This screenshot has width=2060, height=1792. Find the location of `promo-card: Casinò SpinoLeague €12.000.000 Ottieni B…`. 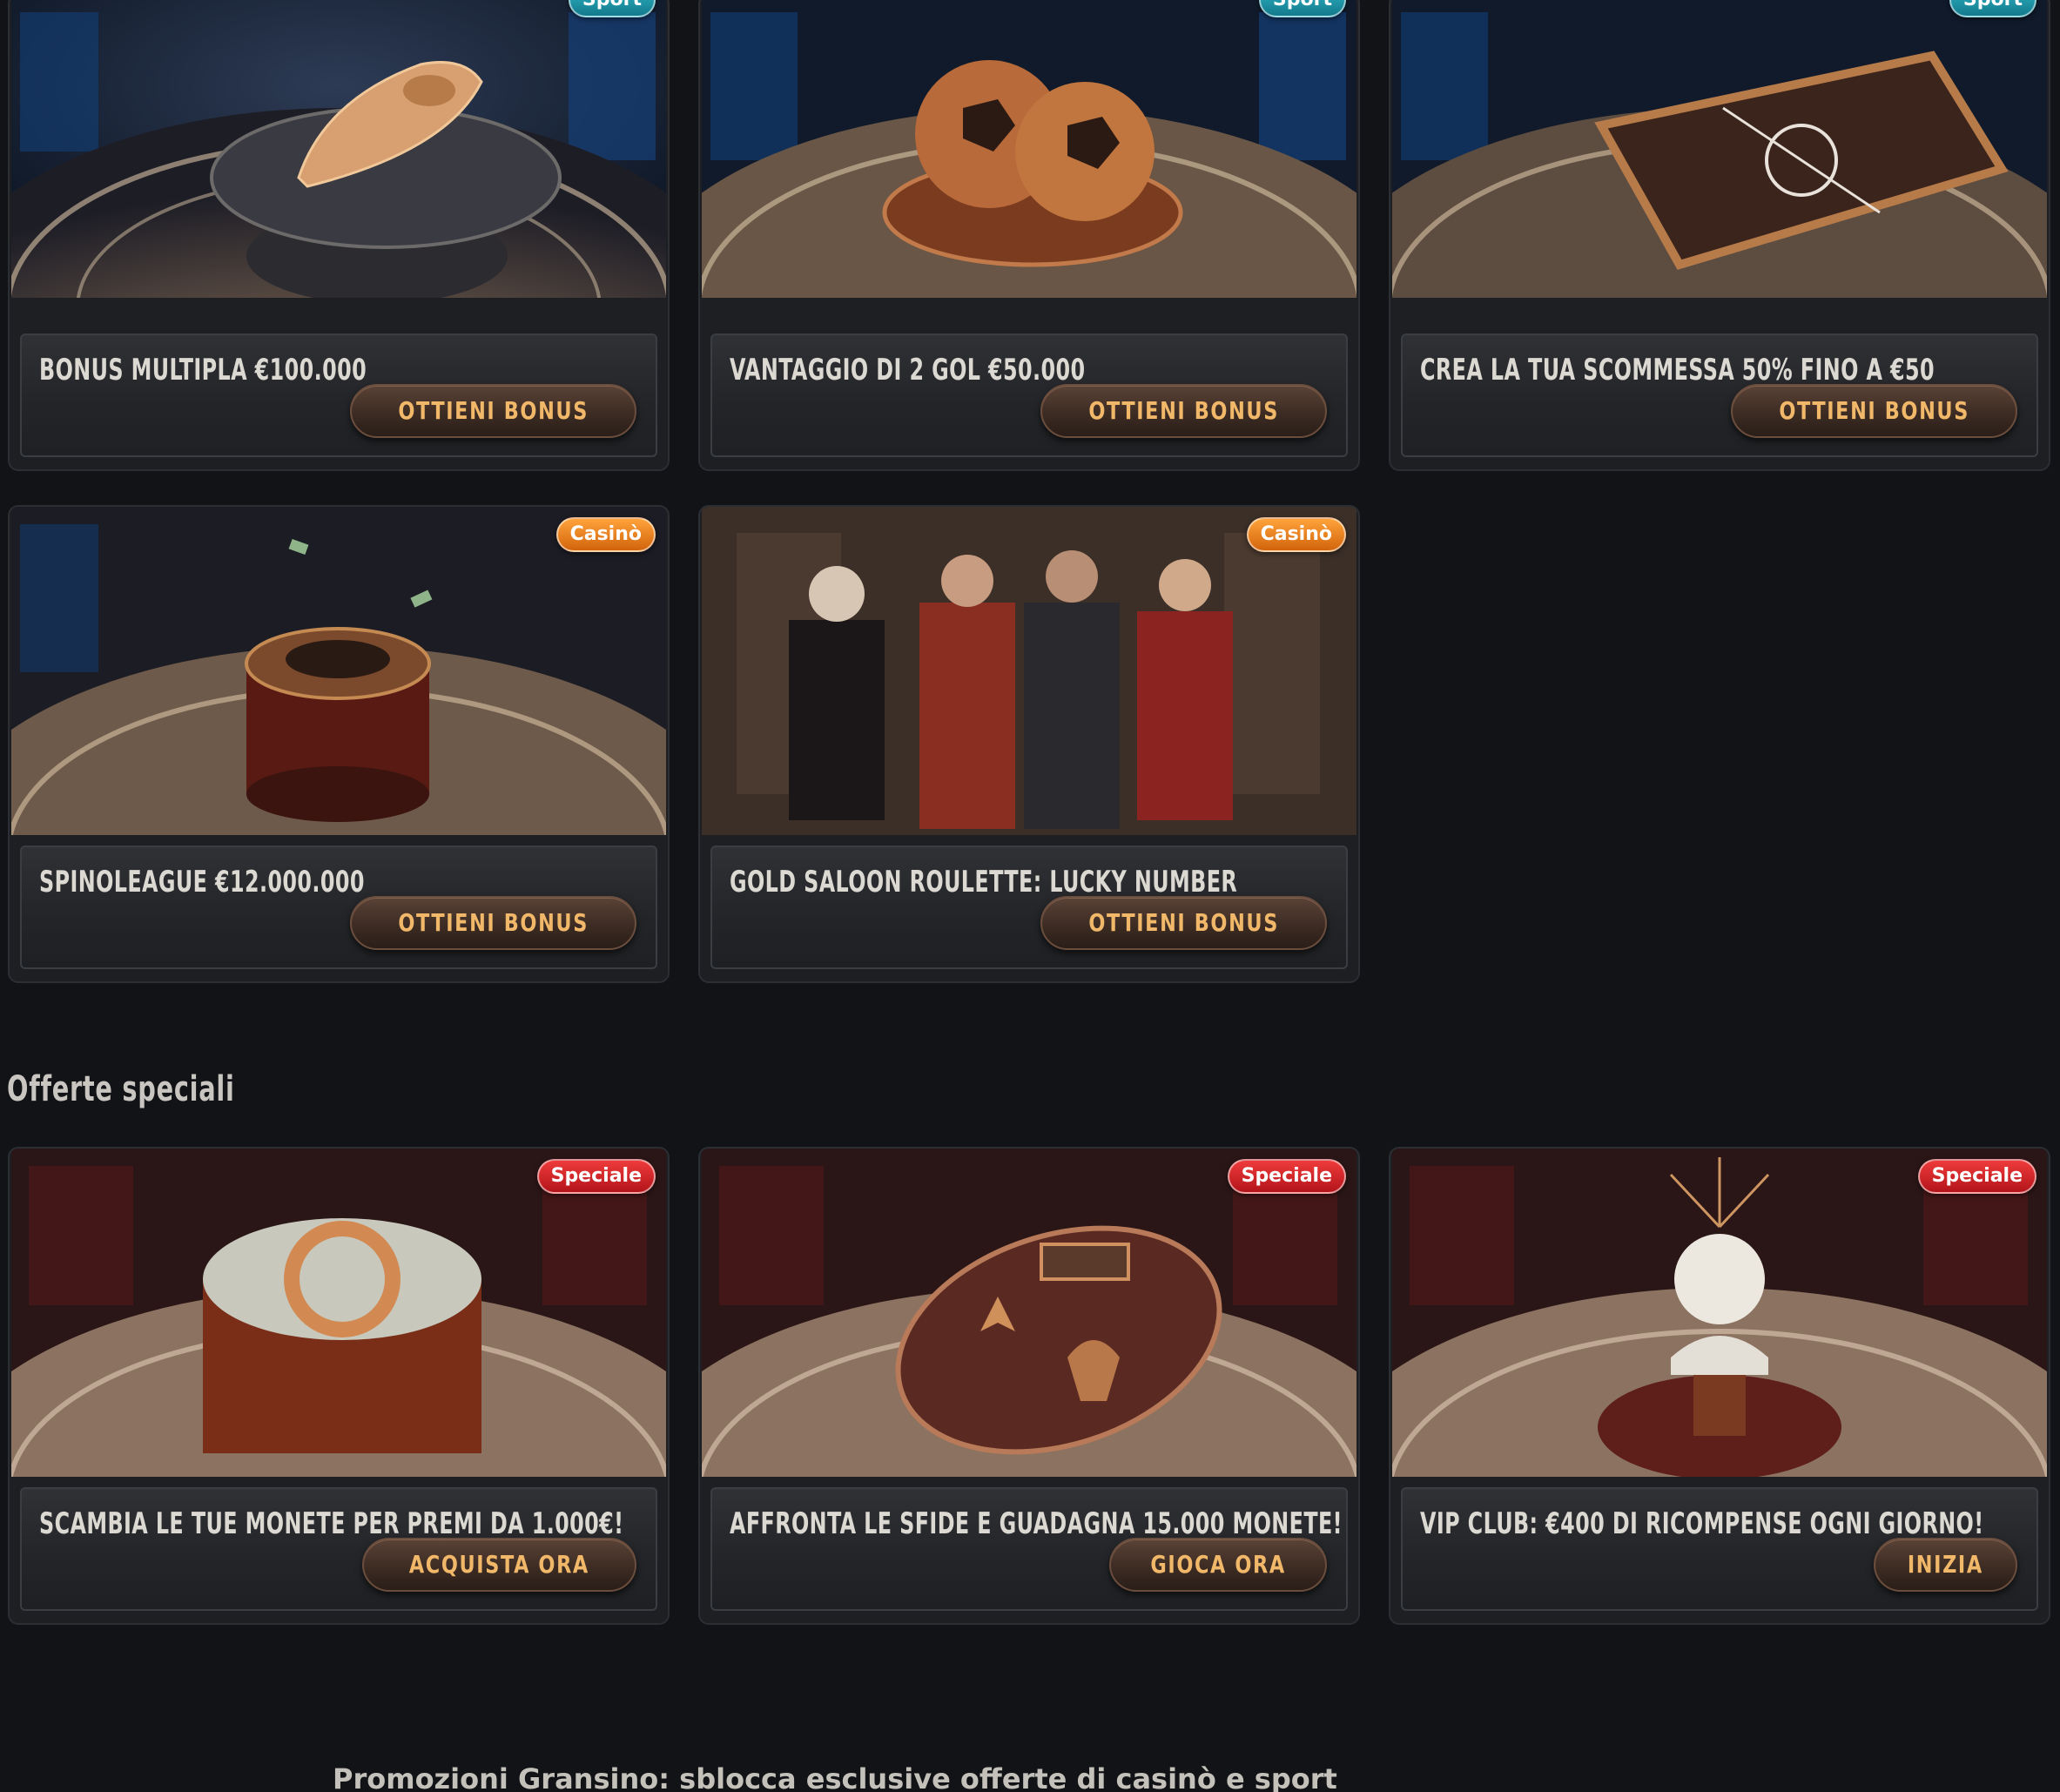

promo-card: Casinò SpinoLeague €12.000.000 Ottieni B… is located at coordinates (339, 744).